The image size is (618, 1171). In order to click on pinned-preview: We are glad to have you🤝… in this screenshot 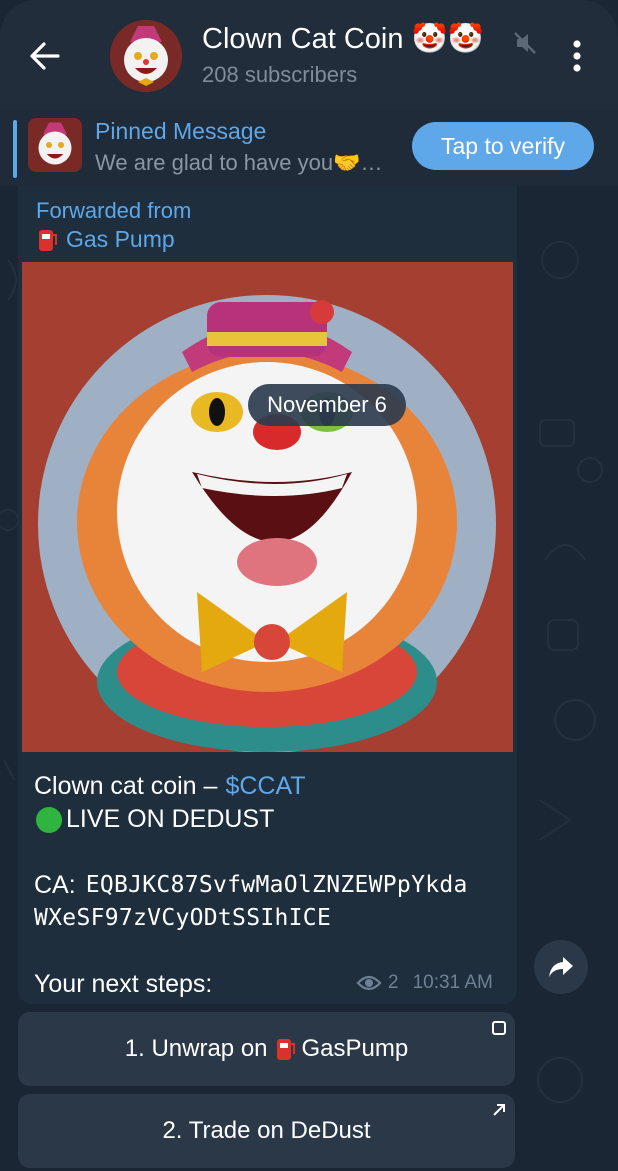, I will do `click(239, 162)`.